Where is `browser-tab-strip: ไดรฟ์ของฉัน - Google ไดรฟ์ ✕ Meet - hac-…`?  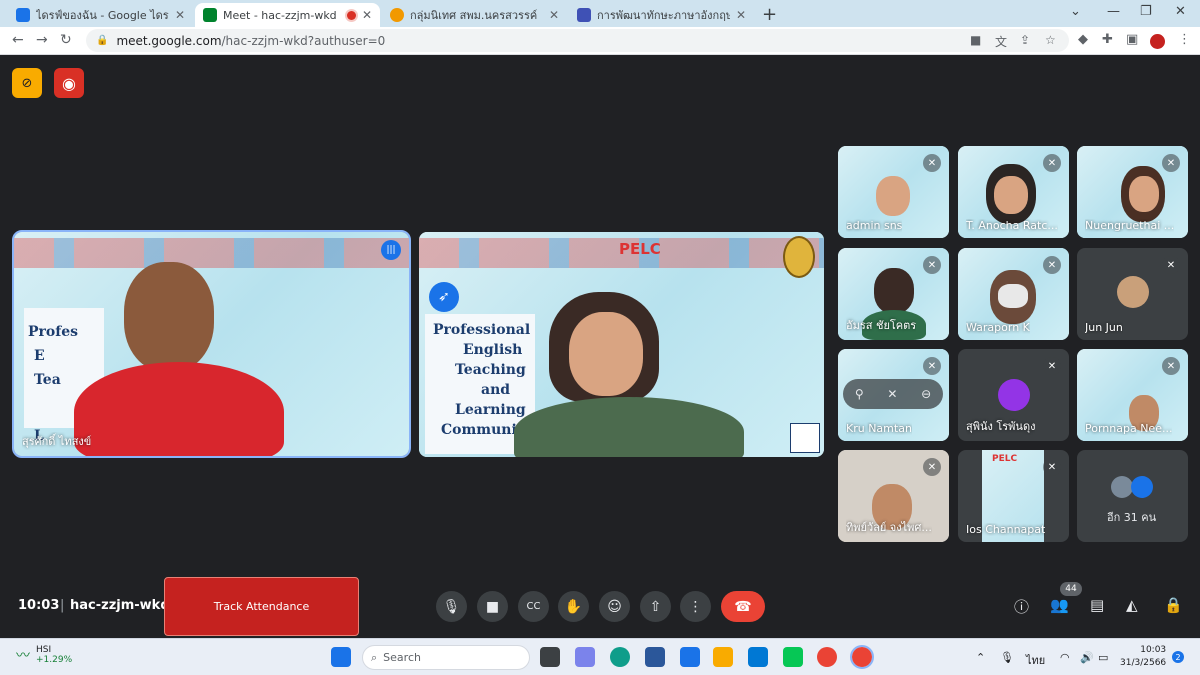 browser-tab-strip: ไดรฟ์ของฉัน - Google ไดรฟ์ ✕ Meet - hac-… is located at coordinates (600, 13).